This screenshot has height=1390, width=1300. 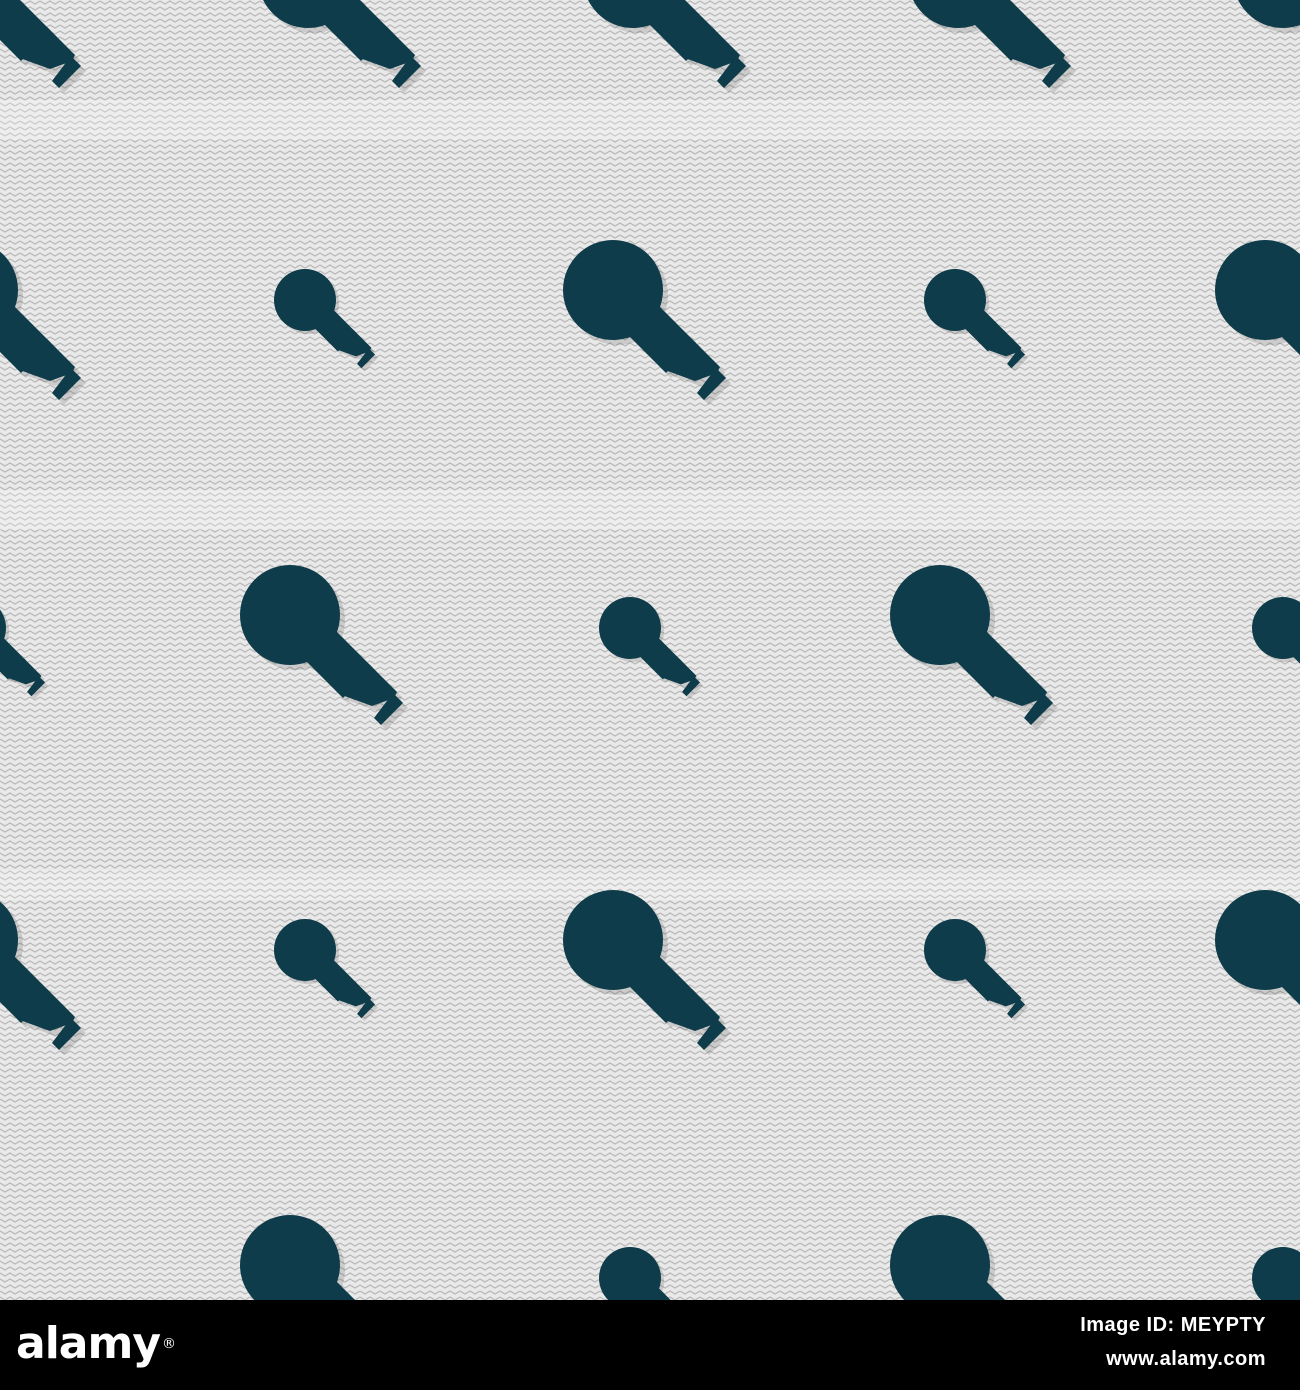 I want to click on alamy-logo: alamy ®, so click(x=96, y=1344).